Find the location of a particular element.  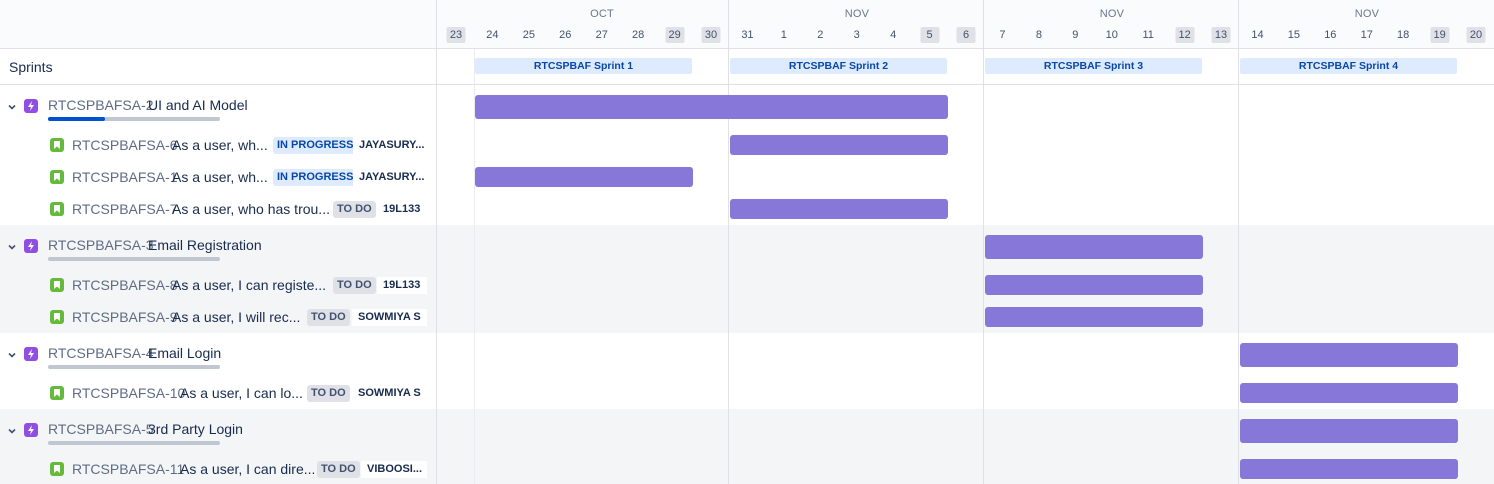

story-key: RTCSPBAFSA-9 is located at coordinates (125, 317).